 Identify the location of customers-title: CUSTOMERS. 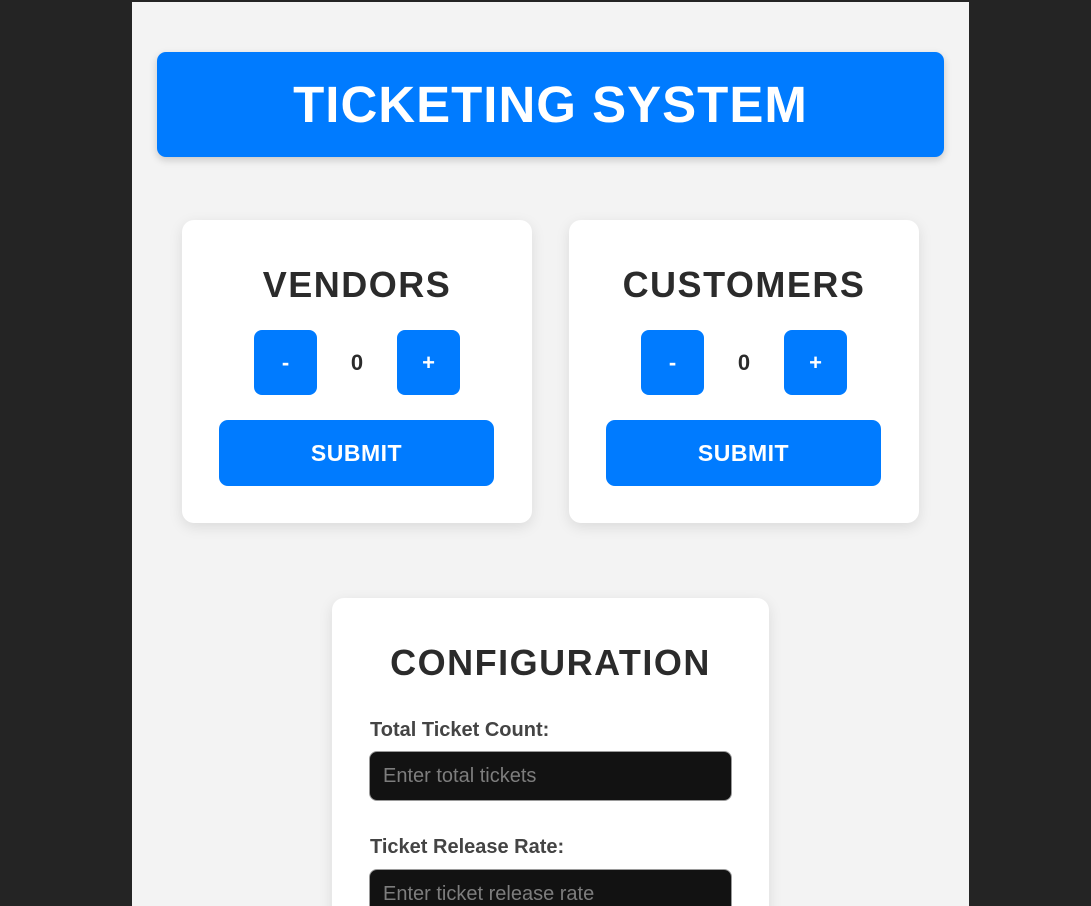
(744, 284).